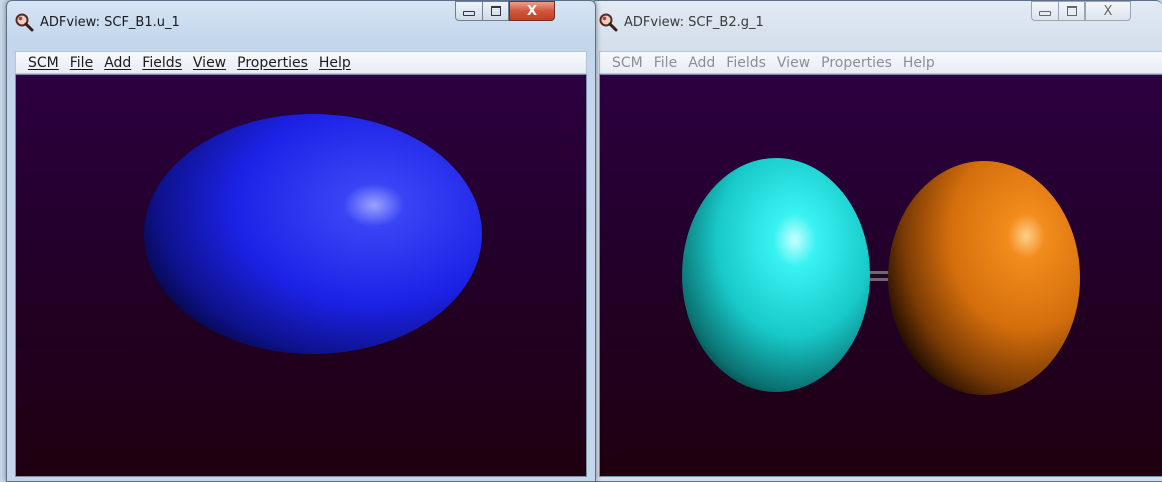  What do you see at coordinates (776, 275) in the screenshot?
I see `orbital-lobe-positive` at bounding box center [776, 275].